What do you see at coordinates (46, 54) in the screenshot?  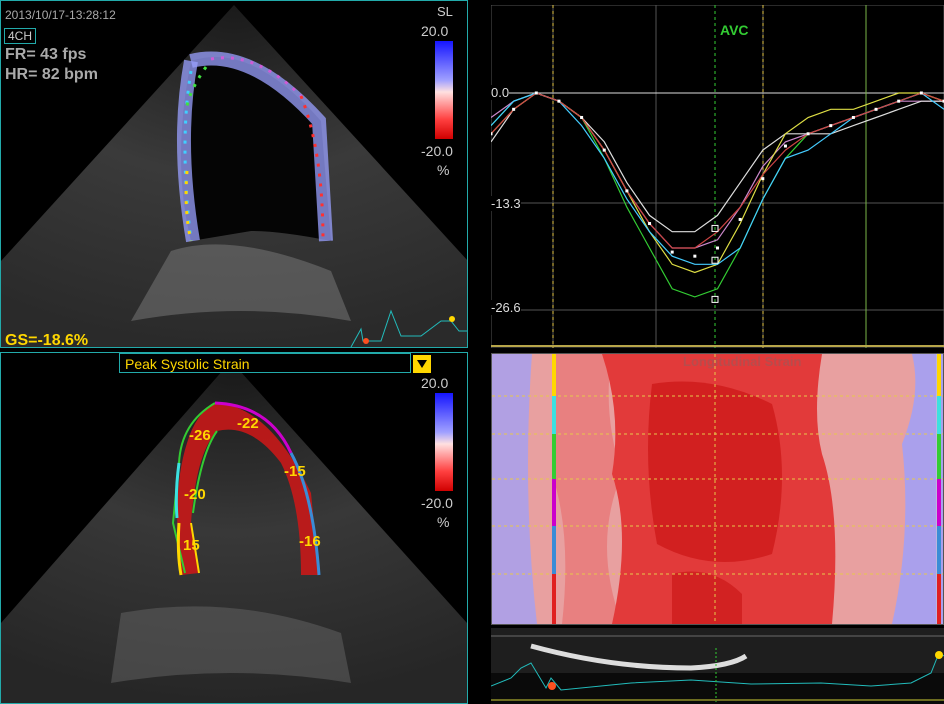 I see `frame-rate-label: FR= 43 fps` at bounding box center [46, 54].